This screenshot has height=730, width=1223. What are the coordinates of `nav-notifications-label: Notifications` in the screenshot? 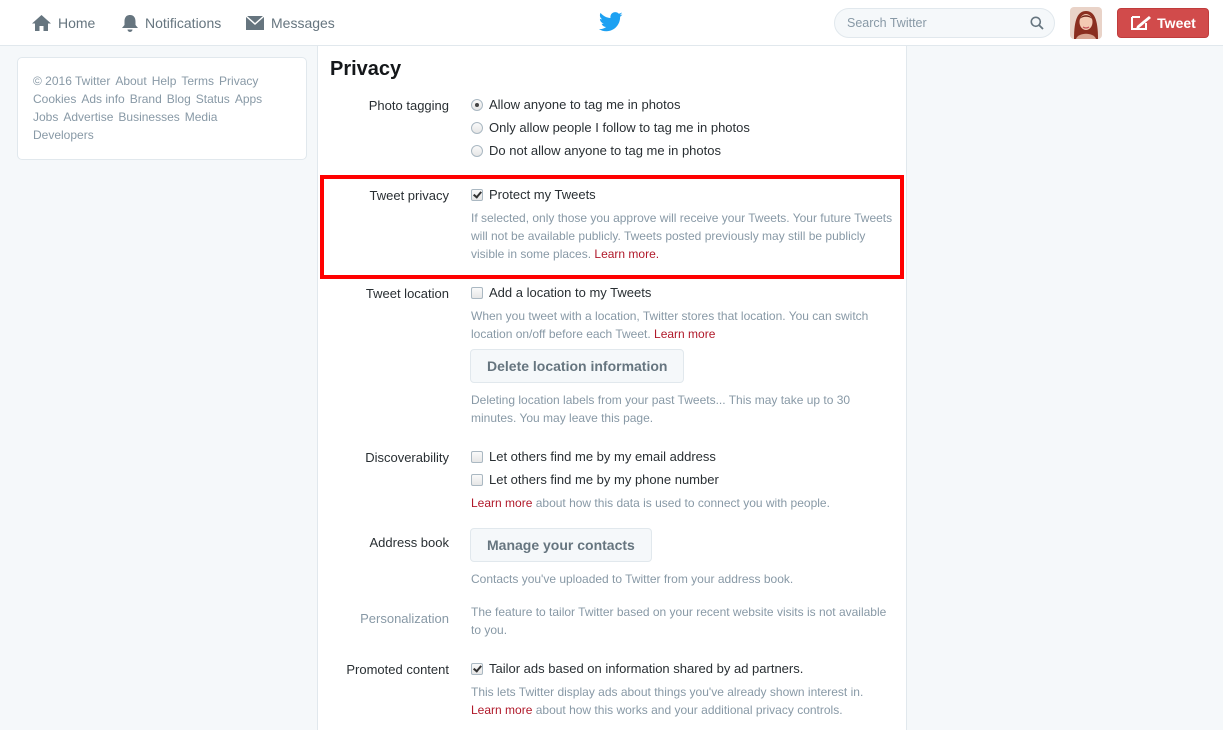 It's located at (183, 23).